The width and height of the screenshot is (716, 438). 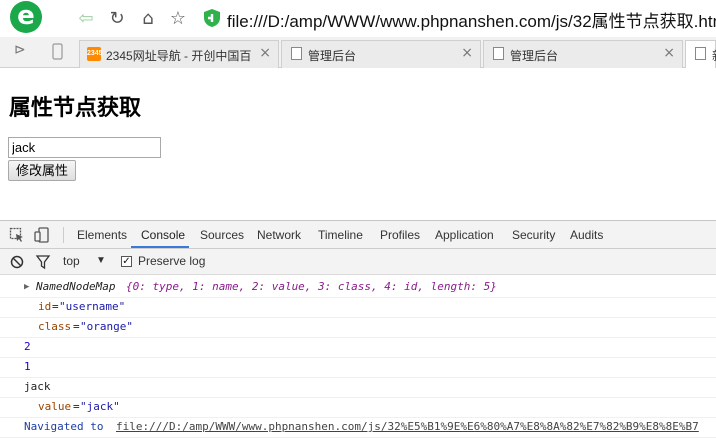 What do you see at coordinates (101, 260) in the screenshot?
I see `dropdown-arrow-icon: ▼` at bounding box center [101, 260].